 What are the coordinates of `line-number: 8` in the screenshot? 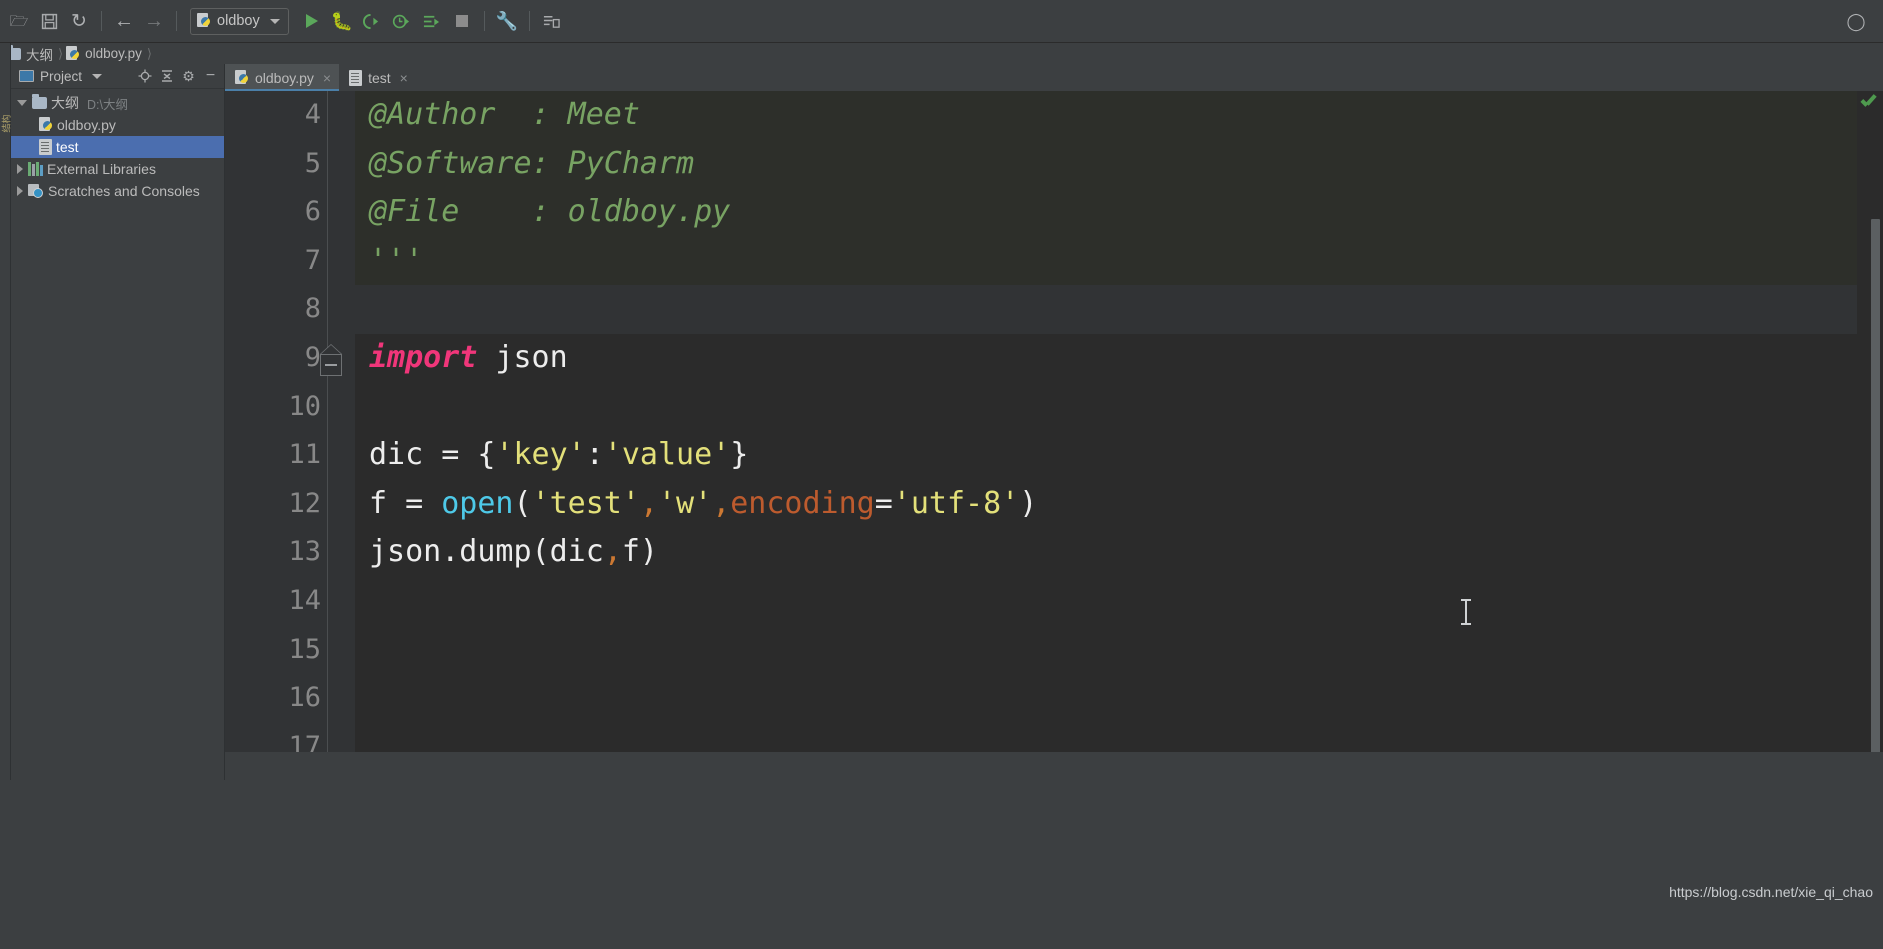 It's located at (312, 309).